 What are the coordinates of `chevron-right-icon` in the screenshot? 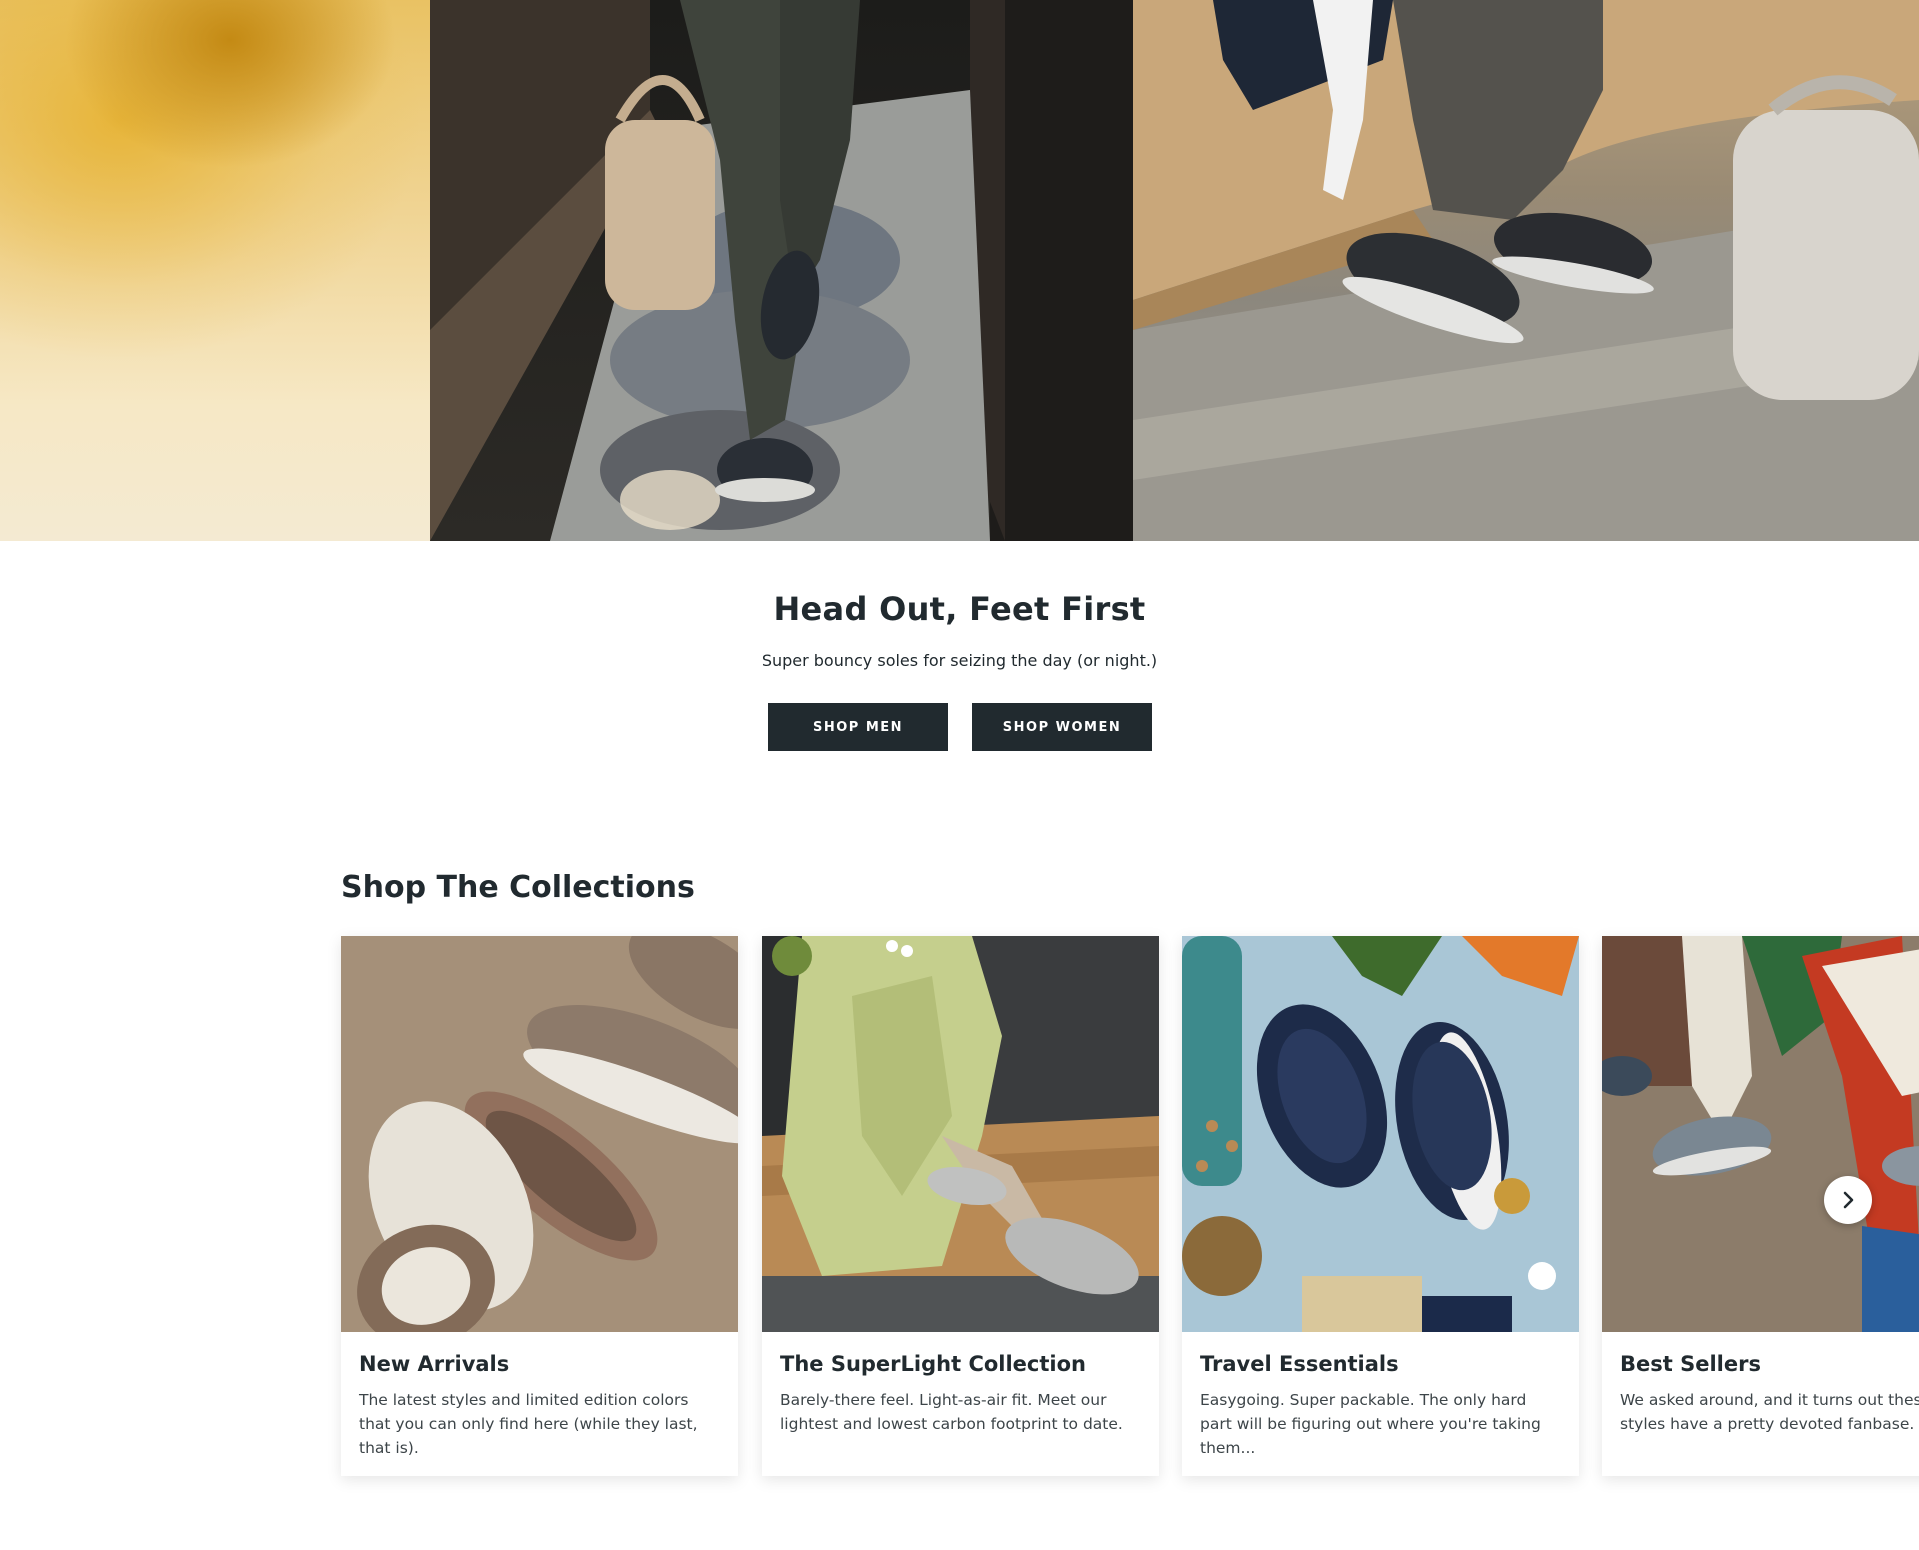 It's located at (1848, 1200).